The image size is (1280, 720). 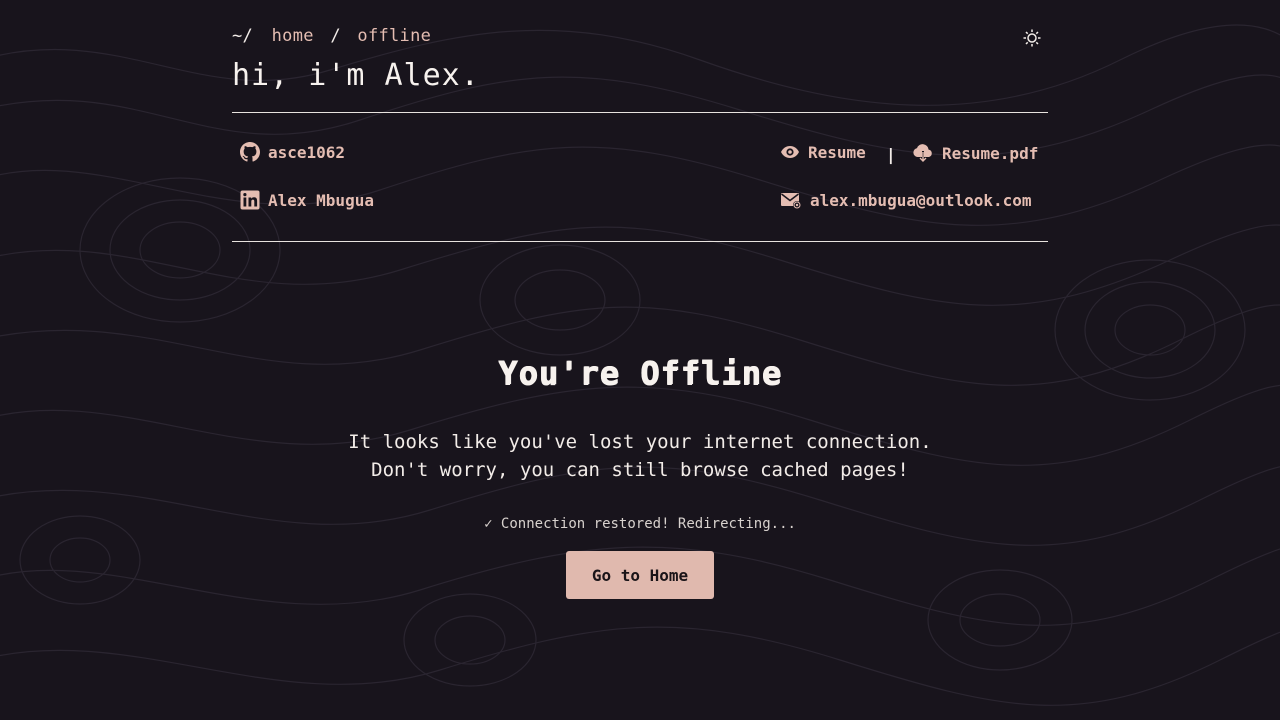 I want to click on go-home-button: Go to Home, so click(x=640, y=575).